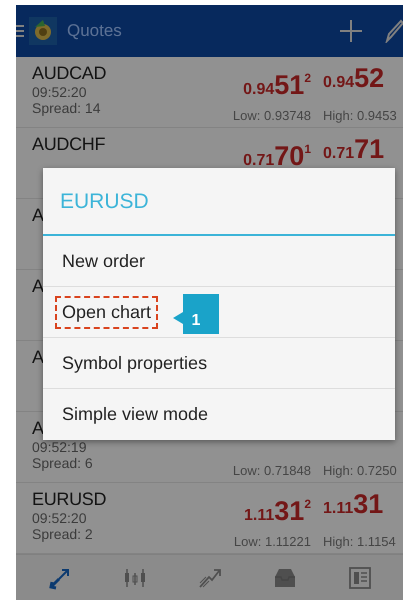 The image size is (403, 600). I want to click on quote-time: 09:52:19, so click(59, 447).